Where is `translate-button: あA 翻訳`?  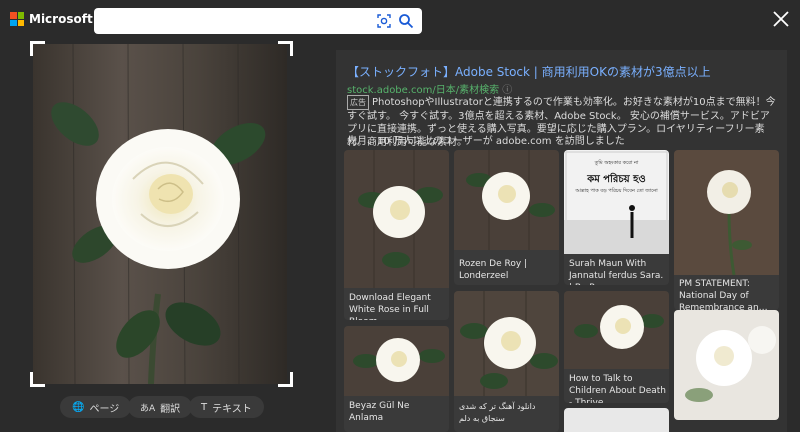
translate-button: あA 翻訳 is located at coordinates (160, 407).